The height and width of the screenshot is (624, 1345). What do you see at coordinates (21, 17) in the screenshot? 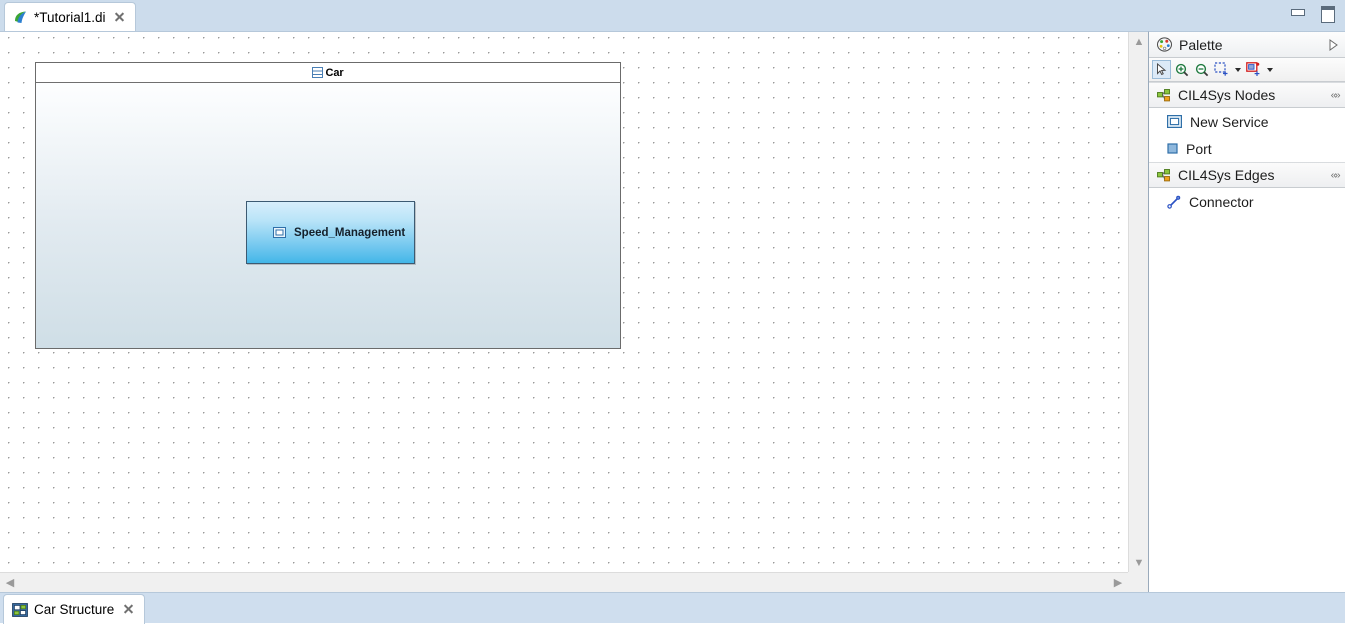
I see `tutorial-file-icon` at bounding box center [21, 17].